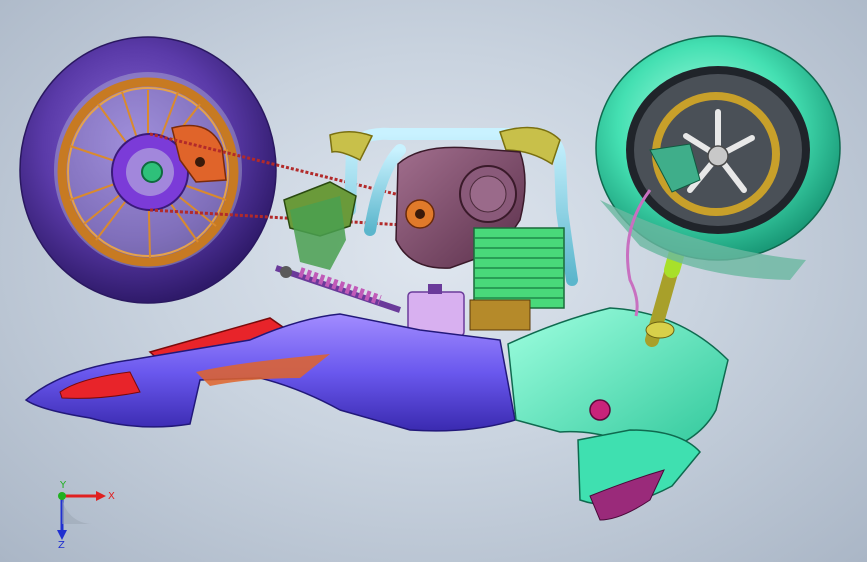 Image resolution: width=867 pixels, height=562 pixels. What do you see at coordinates (63, 485) in the screenshot?
I see `y-axis-label: Y` at bounding box center [63, 485].